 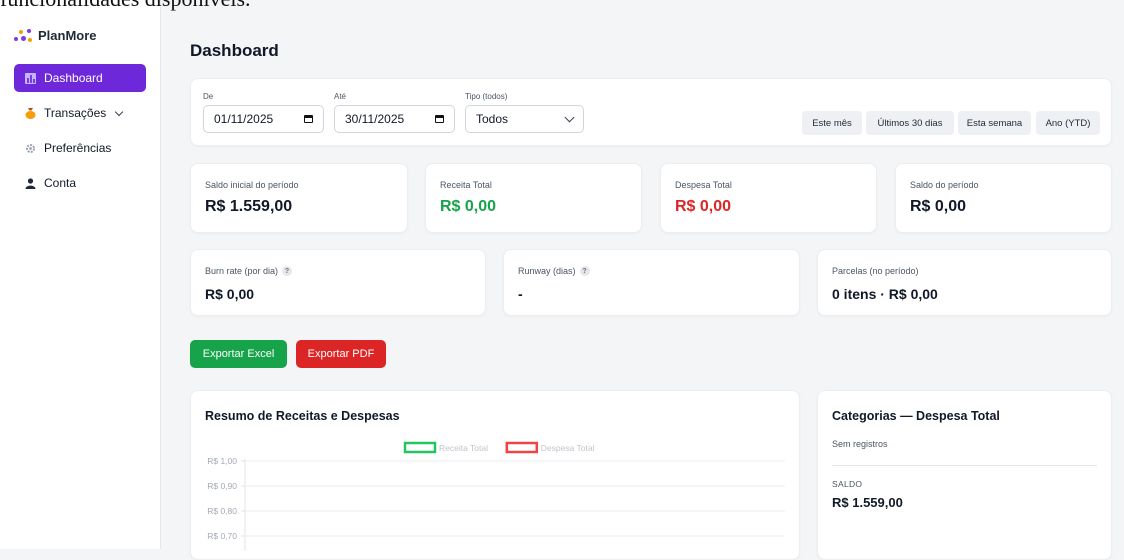 I want to click on export-excel-button: Exportar Excel, so click(x=238, y=354).